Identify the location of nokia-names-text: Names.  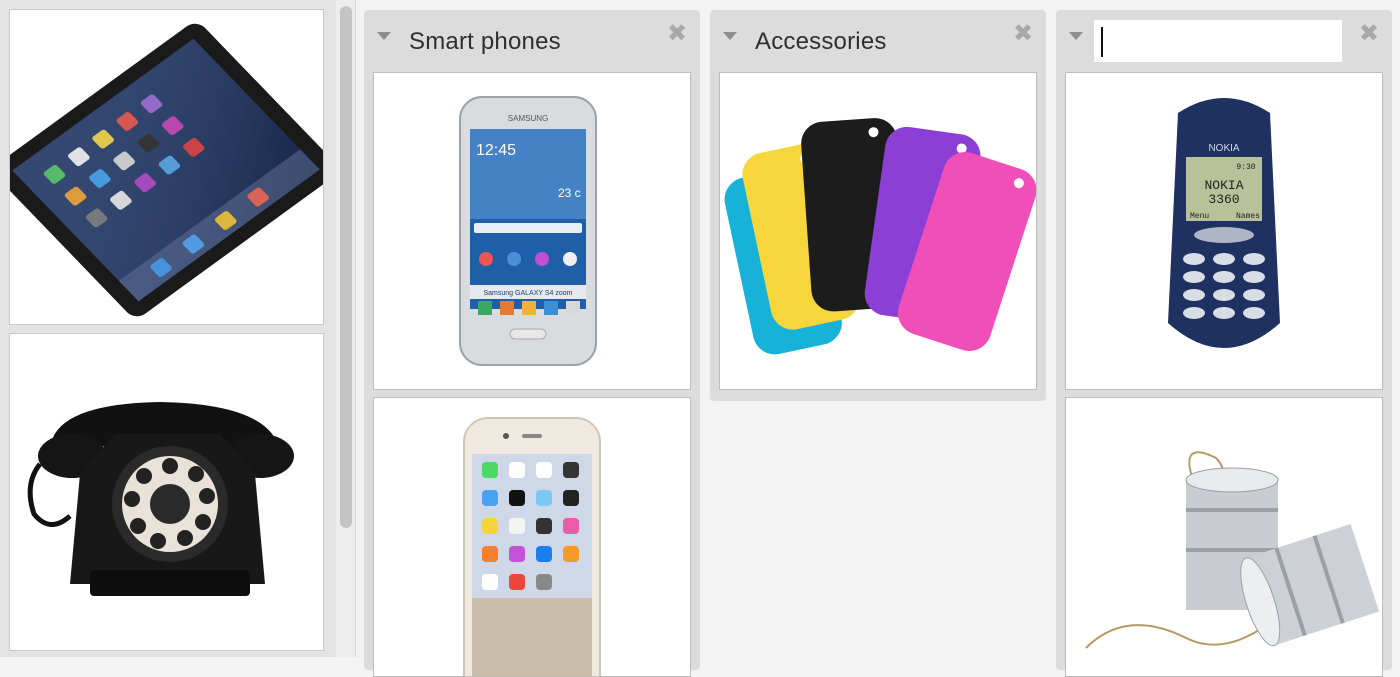
(1248, 216).